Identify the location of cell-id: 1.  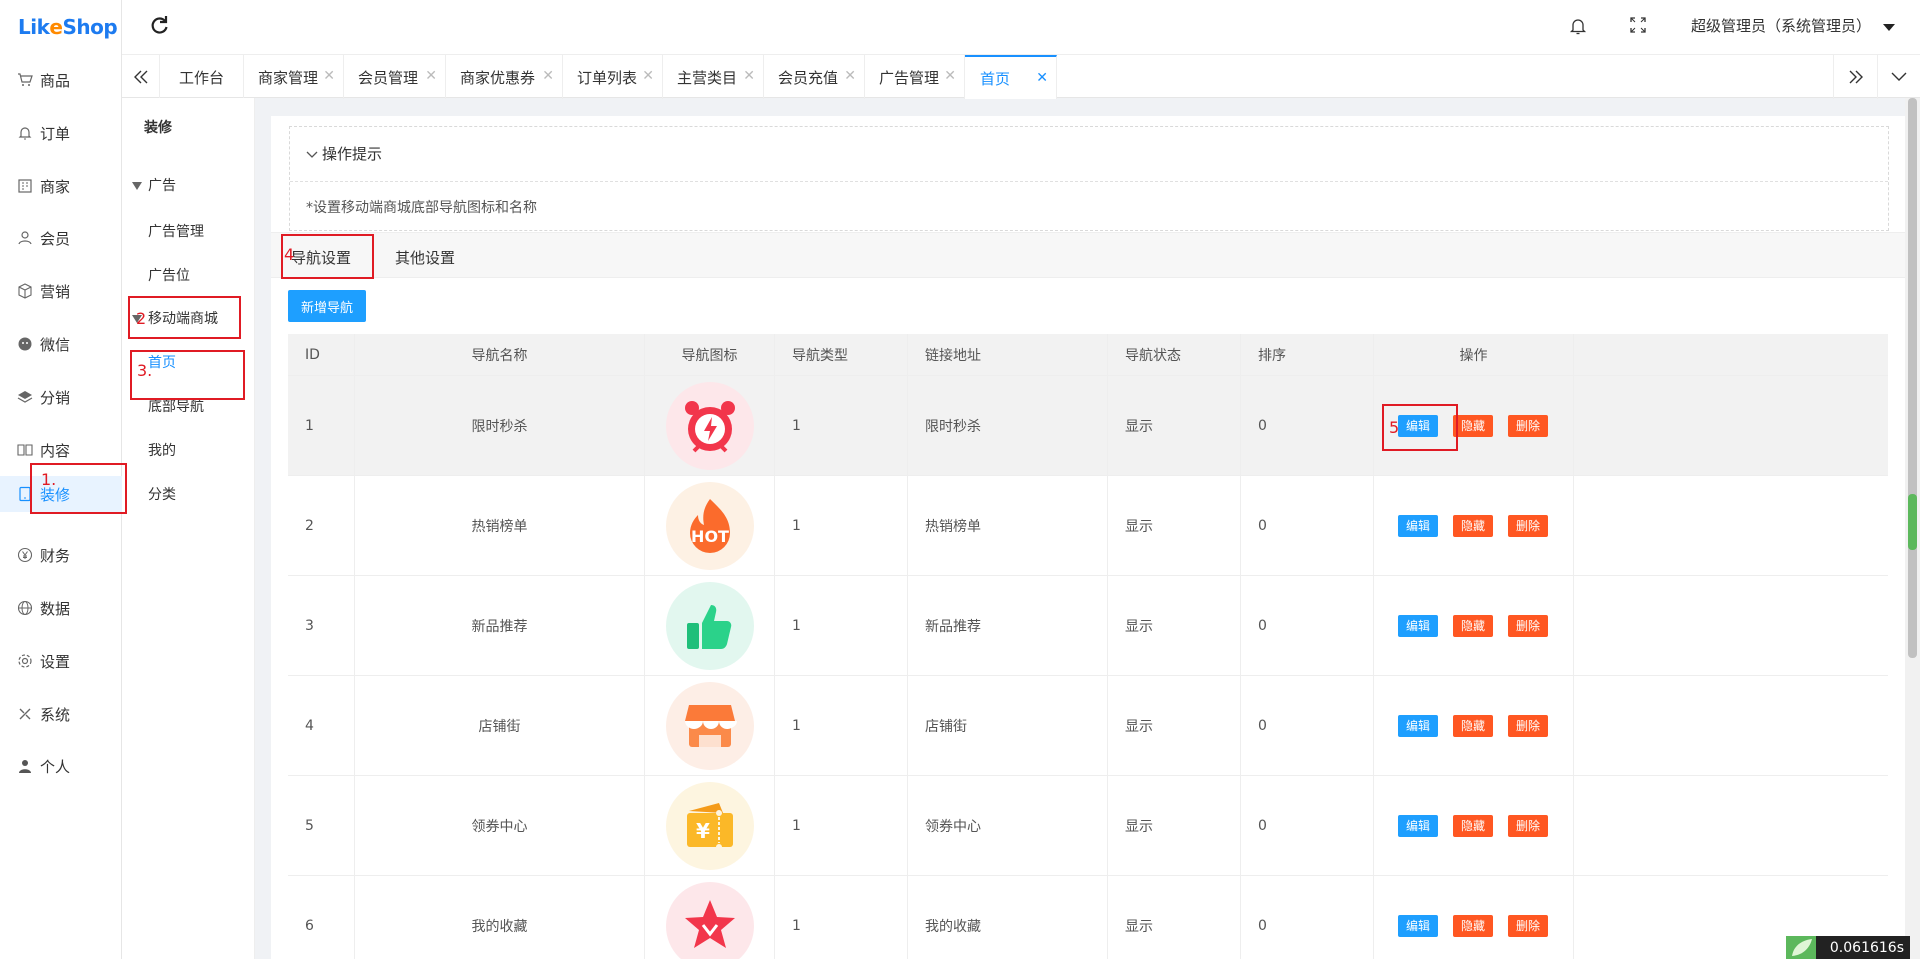
(321, 425).